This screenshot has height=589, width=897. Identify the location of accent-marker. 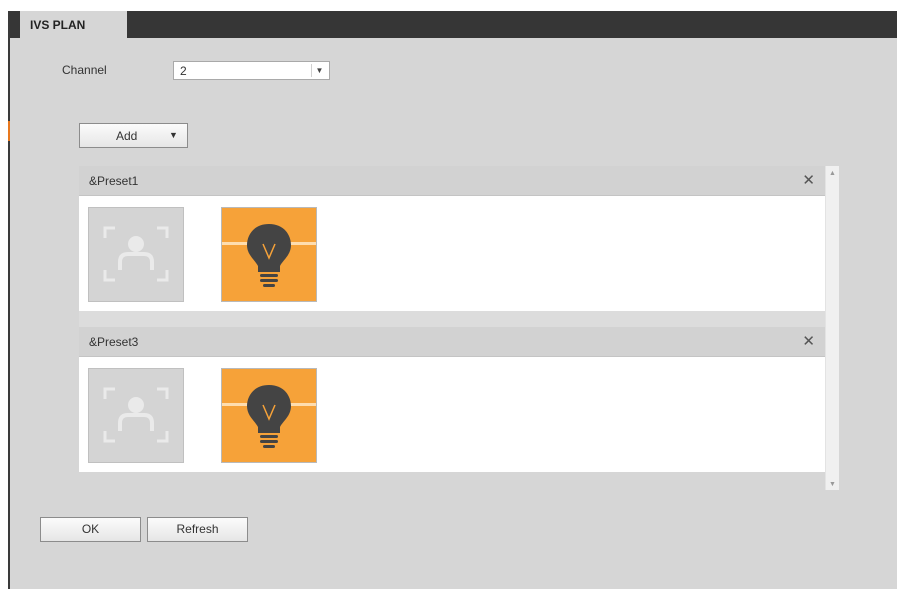
(9, 131).